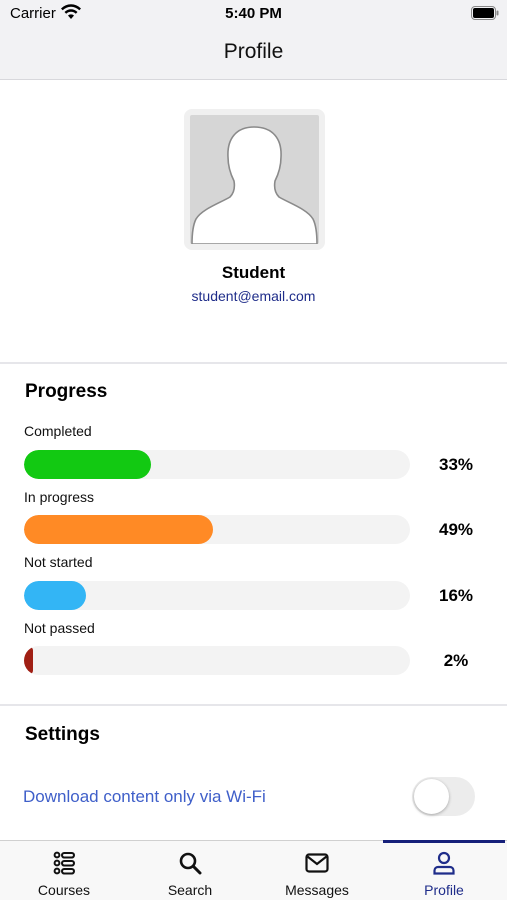 The width and height of the screenshot is (507, 900). What do you see at coordinates (444, 863) in the screenshot?
I see `profile-icon` at bounding box center [444, 863].